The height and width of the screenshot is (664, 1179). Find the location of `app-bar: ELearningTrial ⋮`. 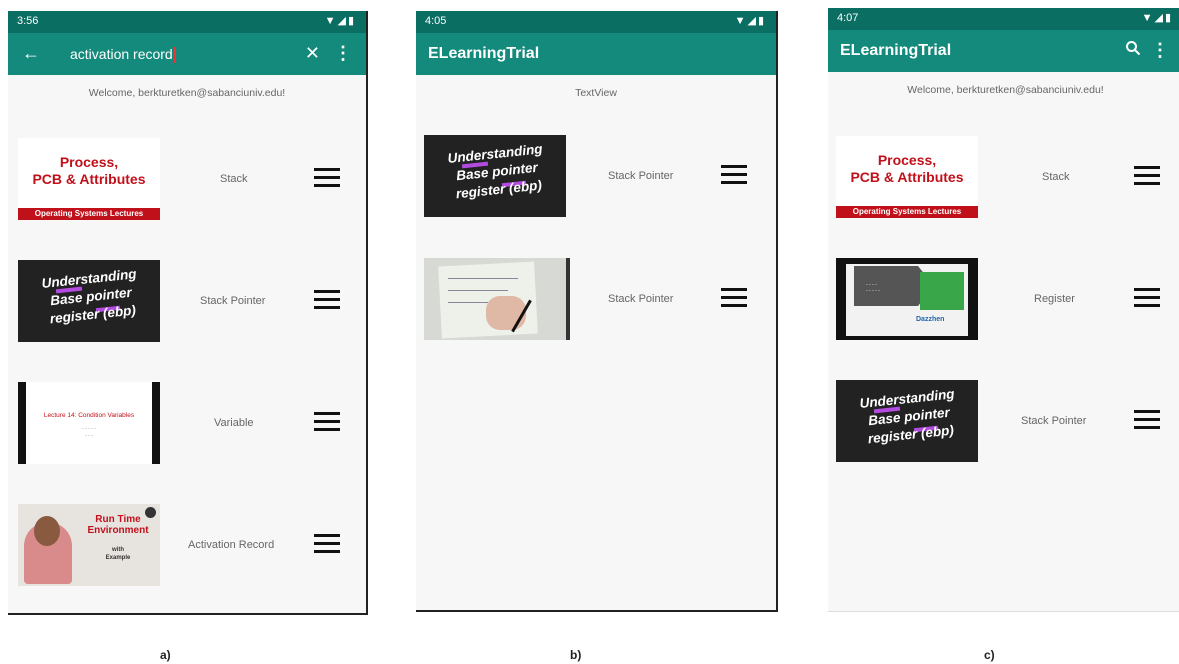

app-bar: ELearningTrial ⋮ is located at coordinates (1003, 51).